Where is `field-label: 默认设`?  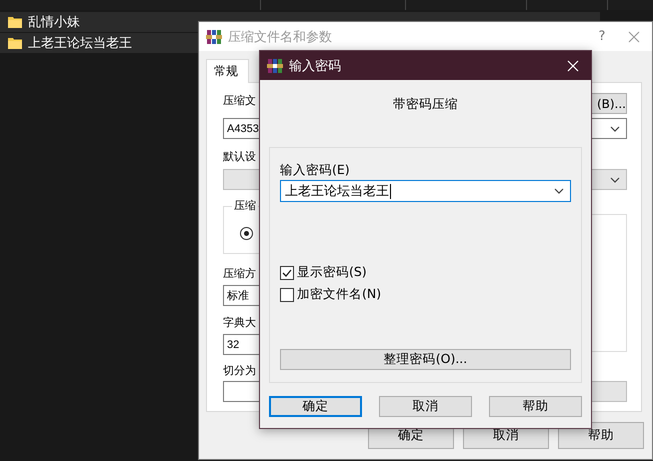 field-label: 默认设 is located at coordinates (239, 157).